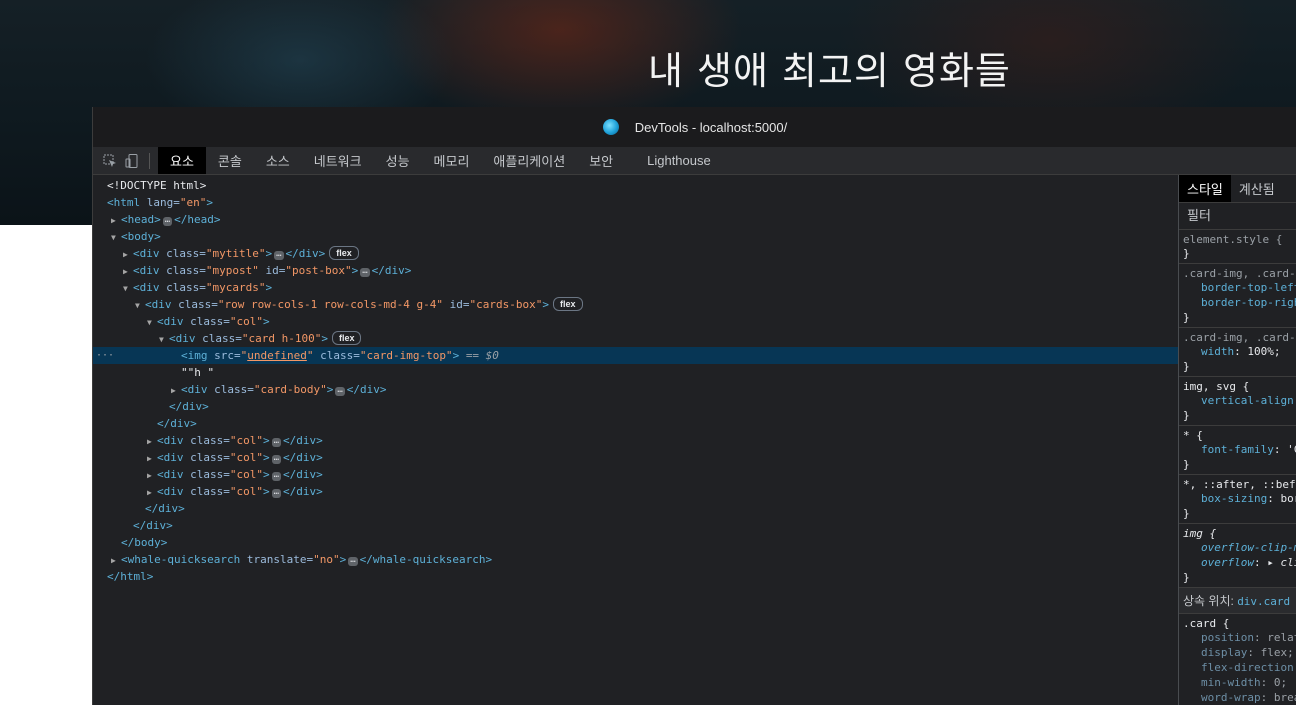 The height and width of the screenshot is (705, 1296). What do you see at coordinates (529, 160) in the screenshot?
I see `tab-application: 애플리케이션` at bounding box center [529, 160].